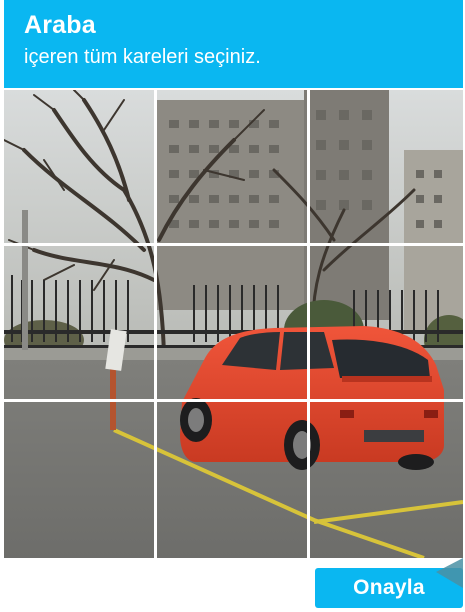  I want to click on corner-arrow-icon, so click(449, 573).